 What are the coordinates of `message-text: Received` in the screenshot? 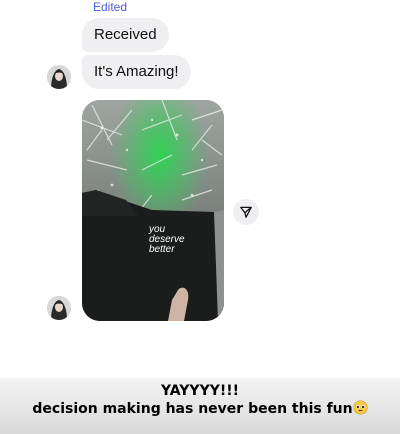 It's located at (125, 34).